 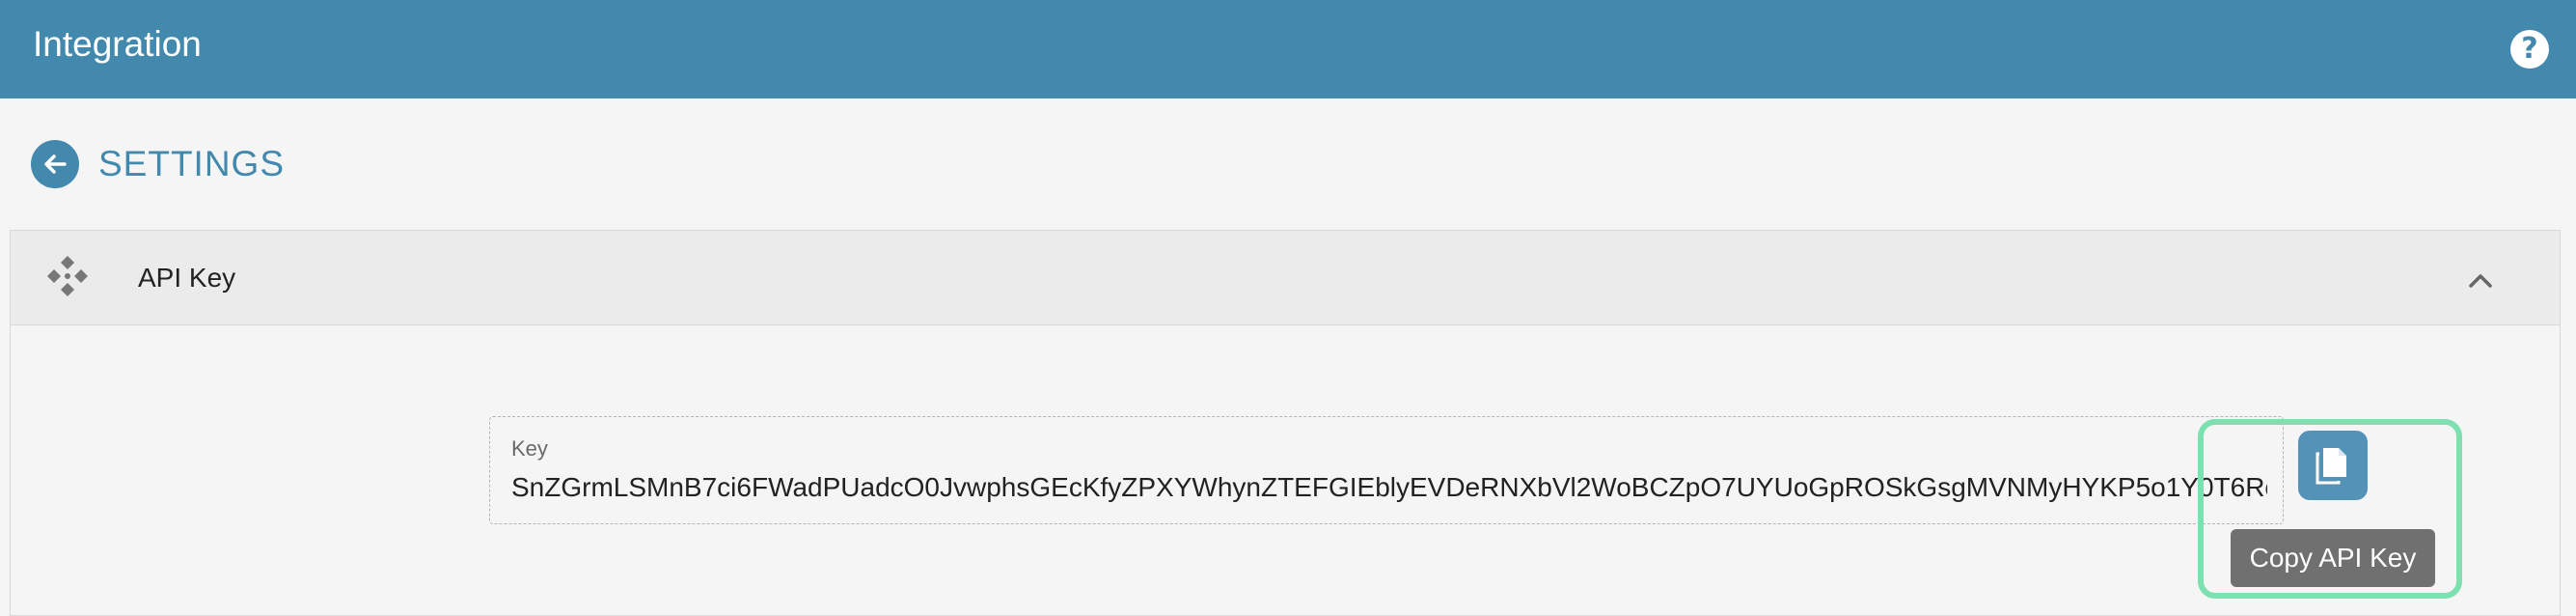 I want to click on help-icon: ?, so click(x=2529, y=50).